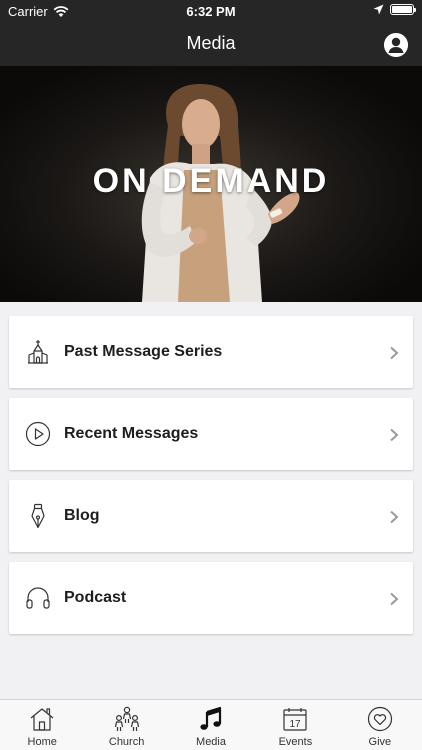 Image resolution: width=422 pixels, height=750 pixels. What do you see at coordinates (42, 719) in the screenshot?
I see `house-icon` at bounding box center [42, 719].